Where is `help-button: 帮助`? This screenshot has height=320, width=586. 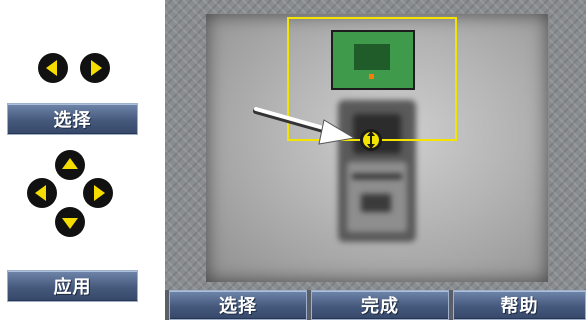
help-button: 帮助 is located at coordinates (519, 305).